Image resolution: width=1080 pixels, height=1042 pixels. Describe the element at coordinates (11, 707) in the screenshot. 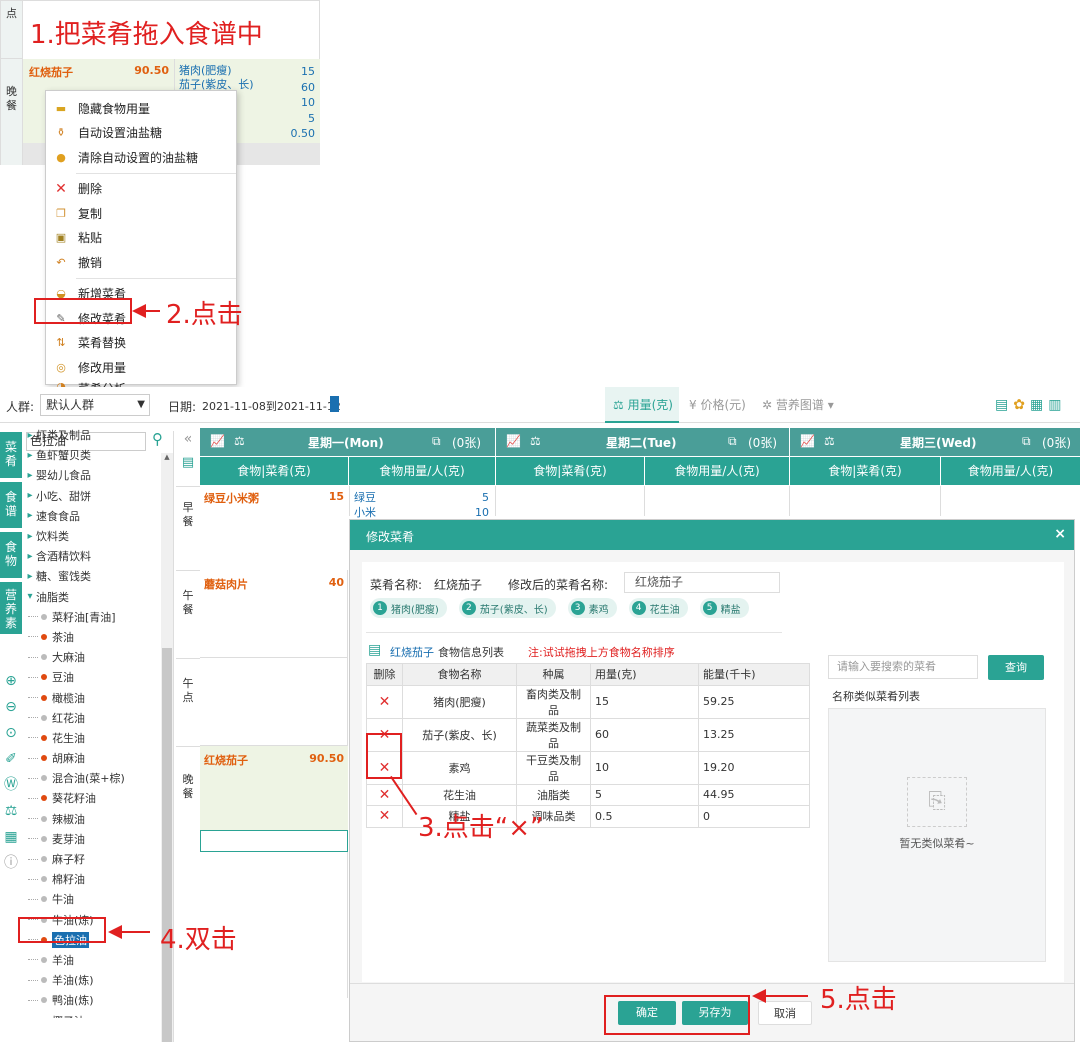

I see `zoom-out-icon: ⊖` at that location.